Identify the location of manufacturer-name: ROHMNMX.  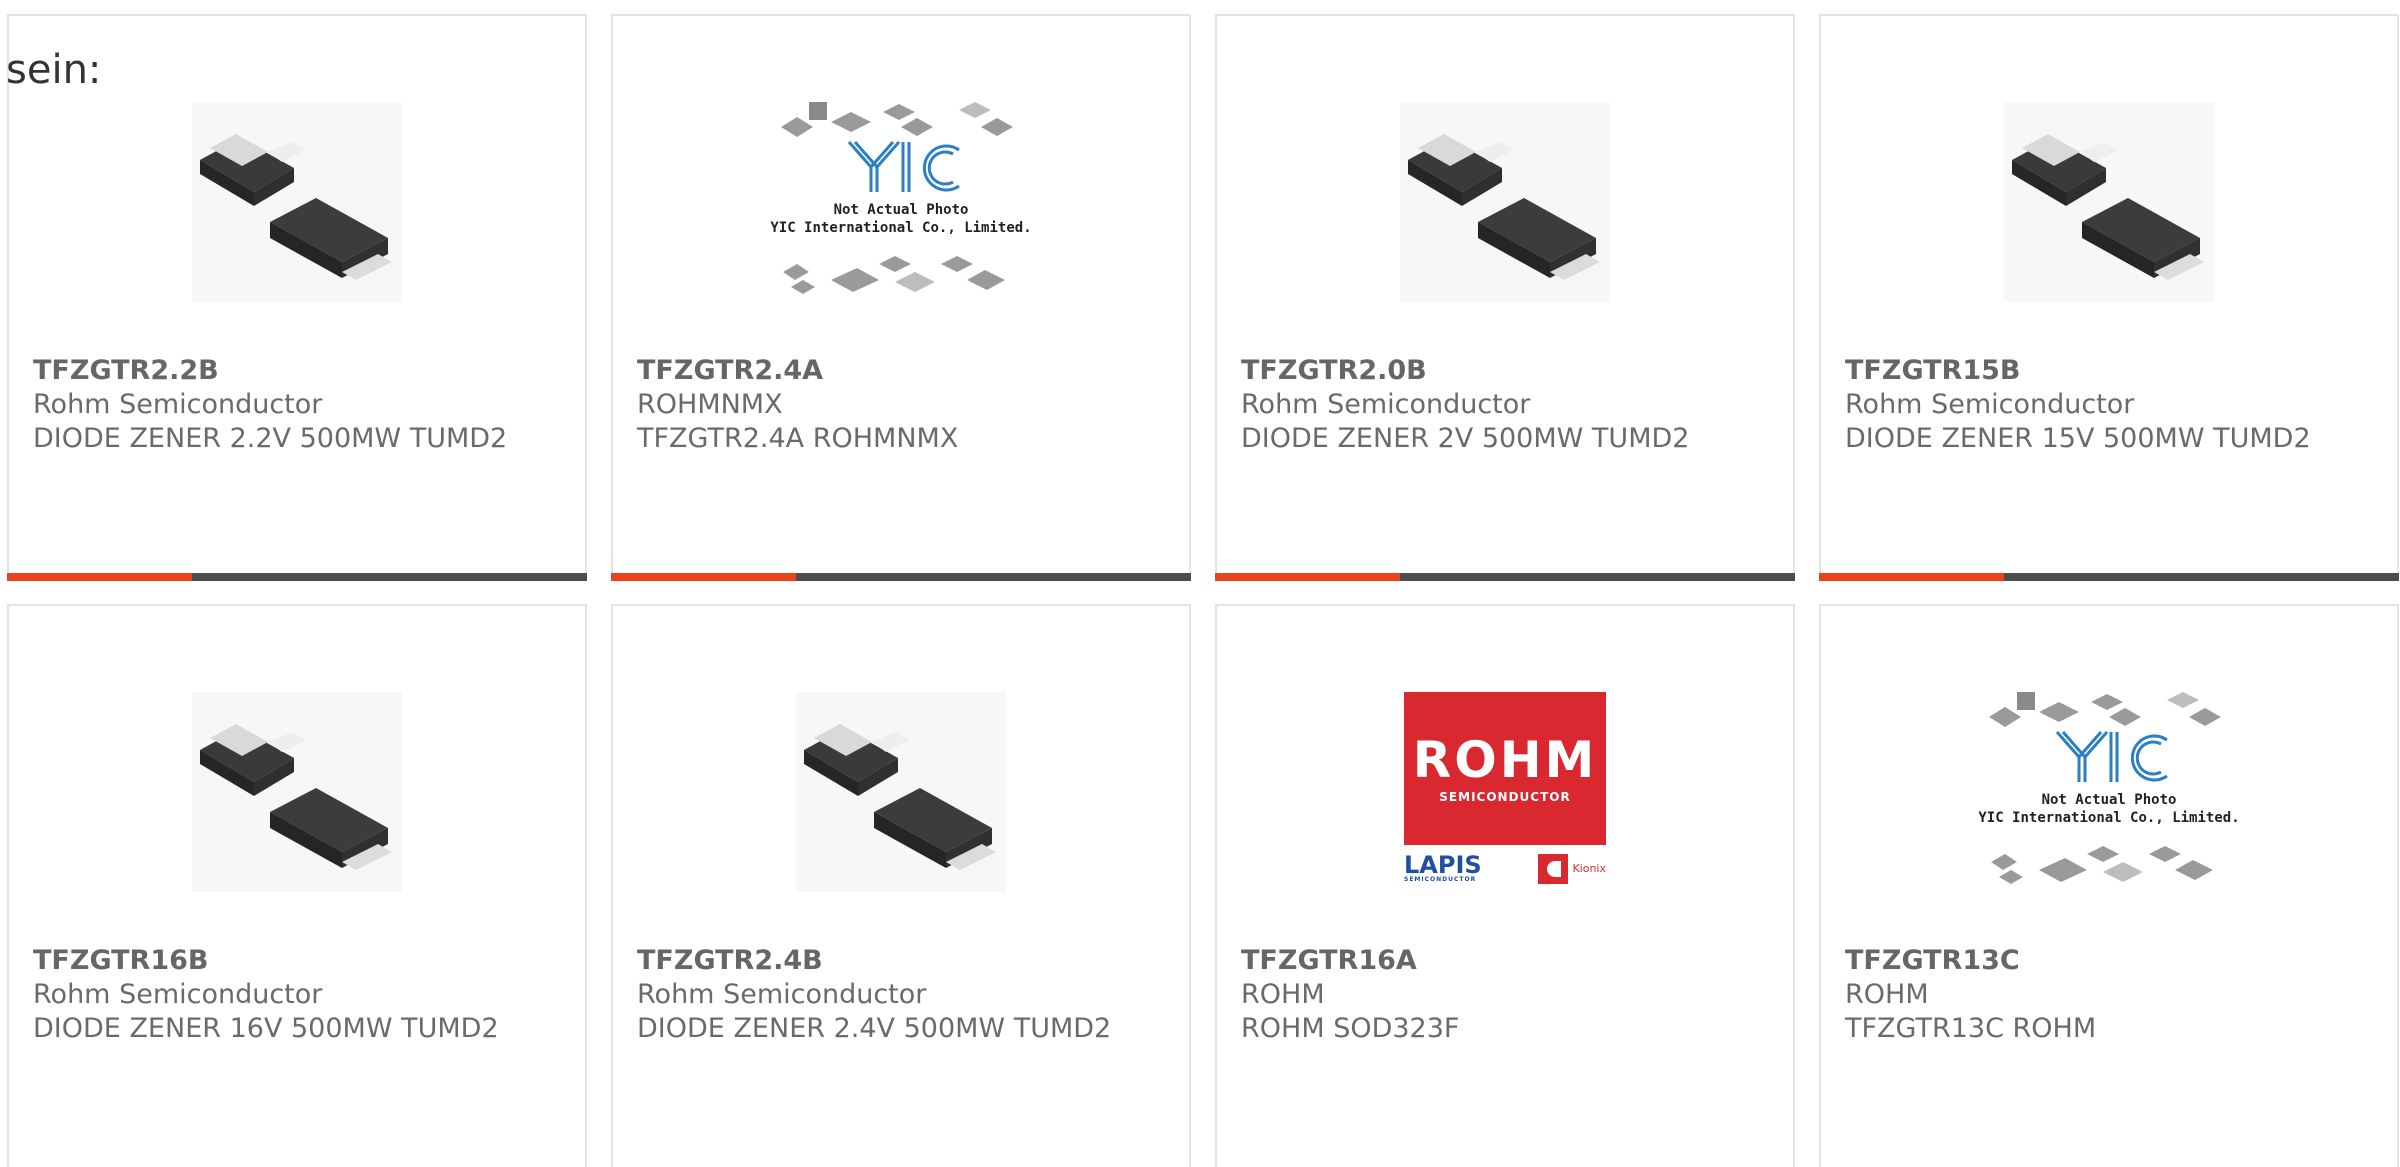
(710, 404).